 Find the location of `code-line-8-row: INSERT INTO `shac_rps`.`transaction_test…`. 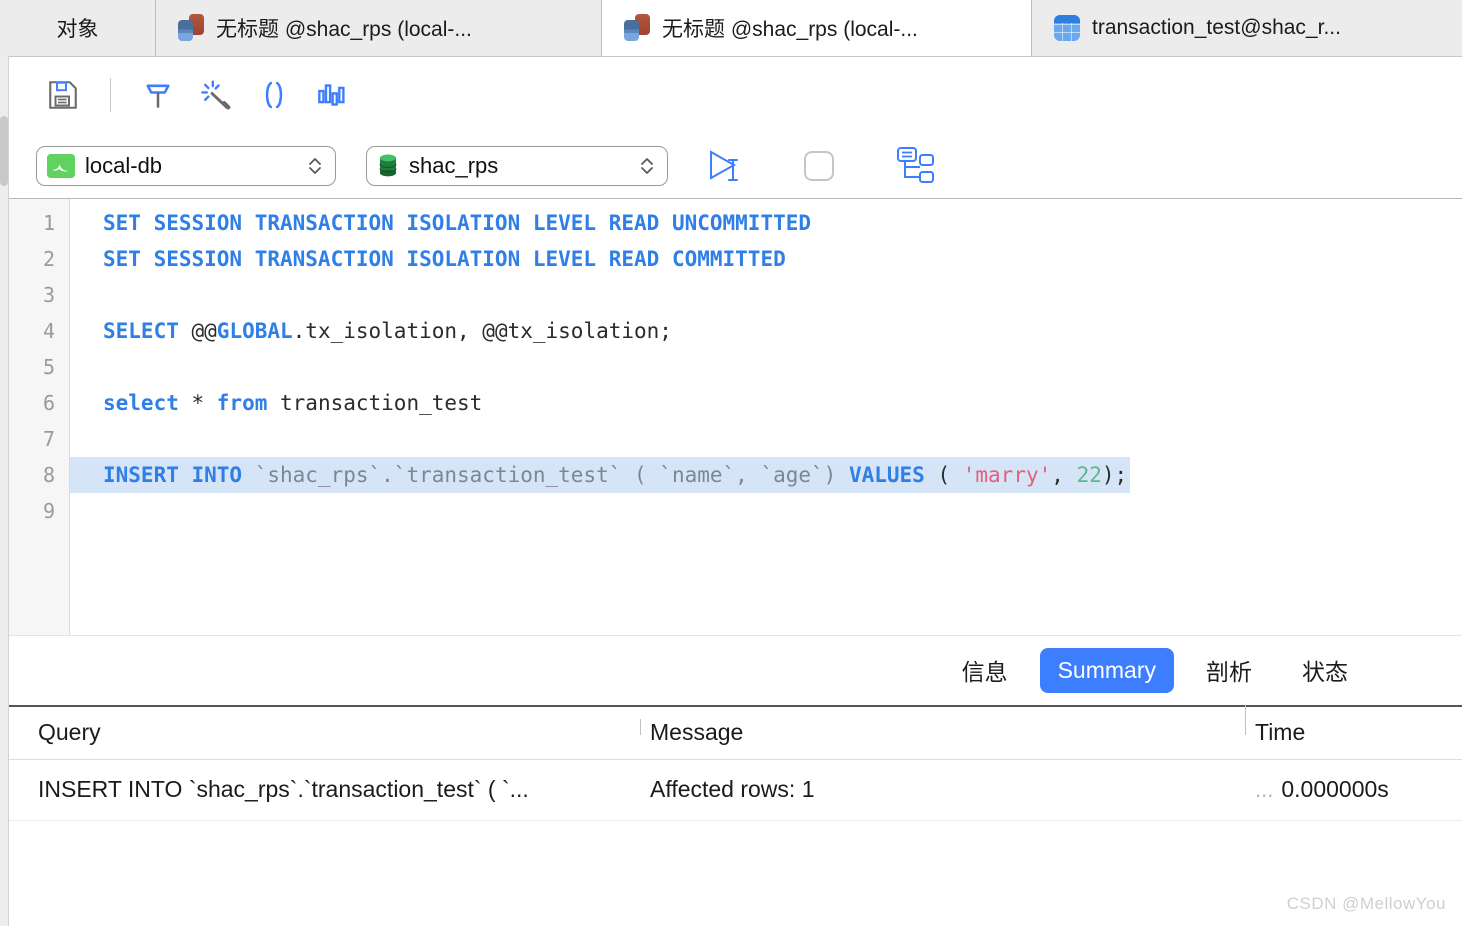

code-line-8-row: INSERT INTO `shac_rps`.`transaction_test… is located at coordinates (766, 475).